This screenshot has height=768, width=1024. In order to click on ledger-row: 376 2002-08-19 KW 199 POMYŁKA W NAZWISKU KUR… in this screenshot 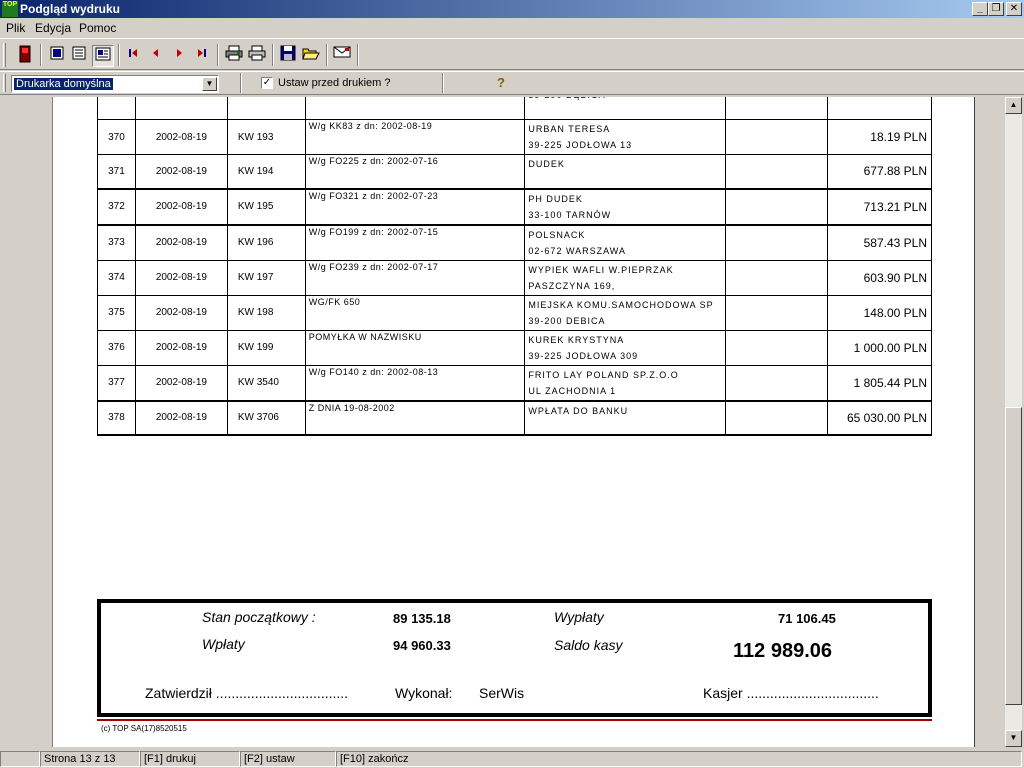, I will do `click(514, 347)`.